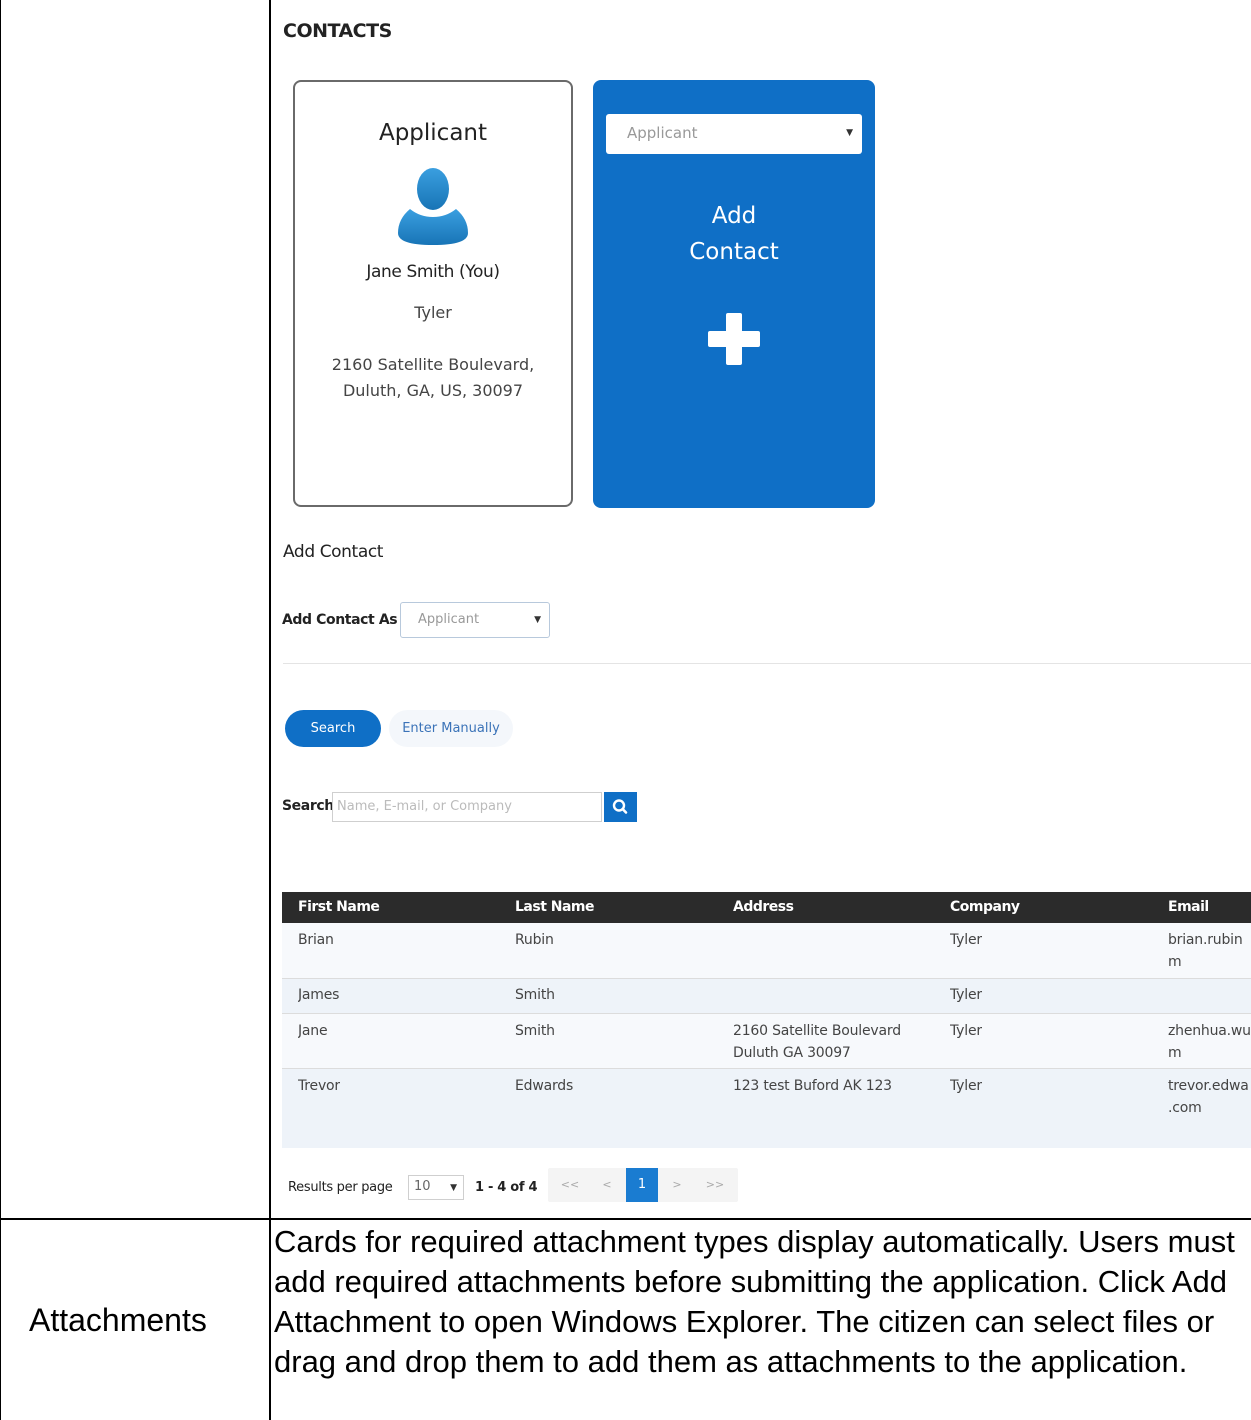 This screenshot has width=1251, height=1420. I want to click on table-row: Brian Rubin Tyler brian.rubin m, so click(766, 950).